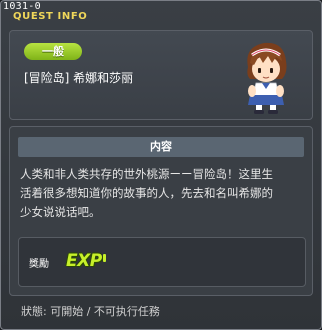 This screenshot has width=322, height=330. I want to click on content-line: 人类和非人类共存的世外桃源ーー冒险岛！这里生, so click(146, 174).